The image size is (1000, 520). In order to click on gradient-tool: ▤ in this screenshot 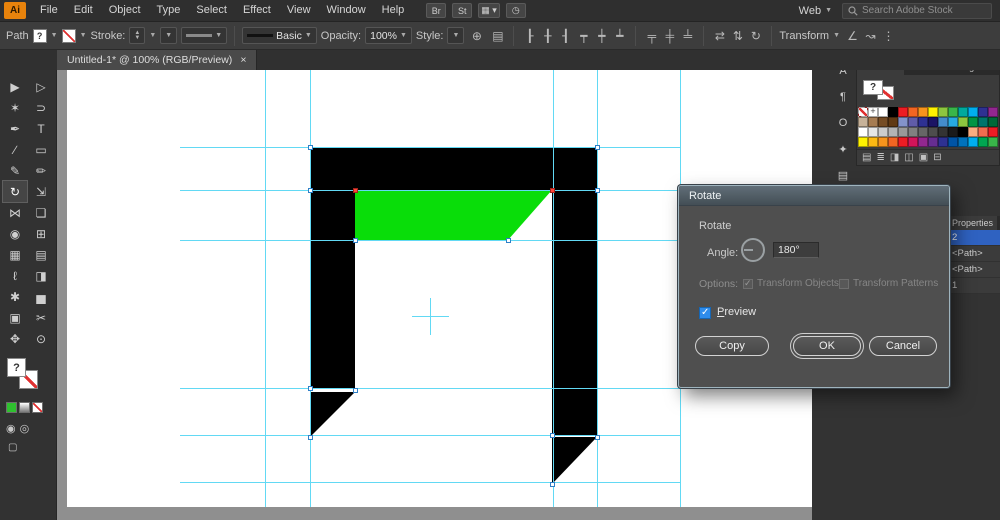, I will do `click(41, 254)`.